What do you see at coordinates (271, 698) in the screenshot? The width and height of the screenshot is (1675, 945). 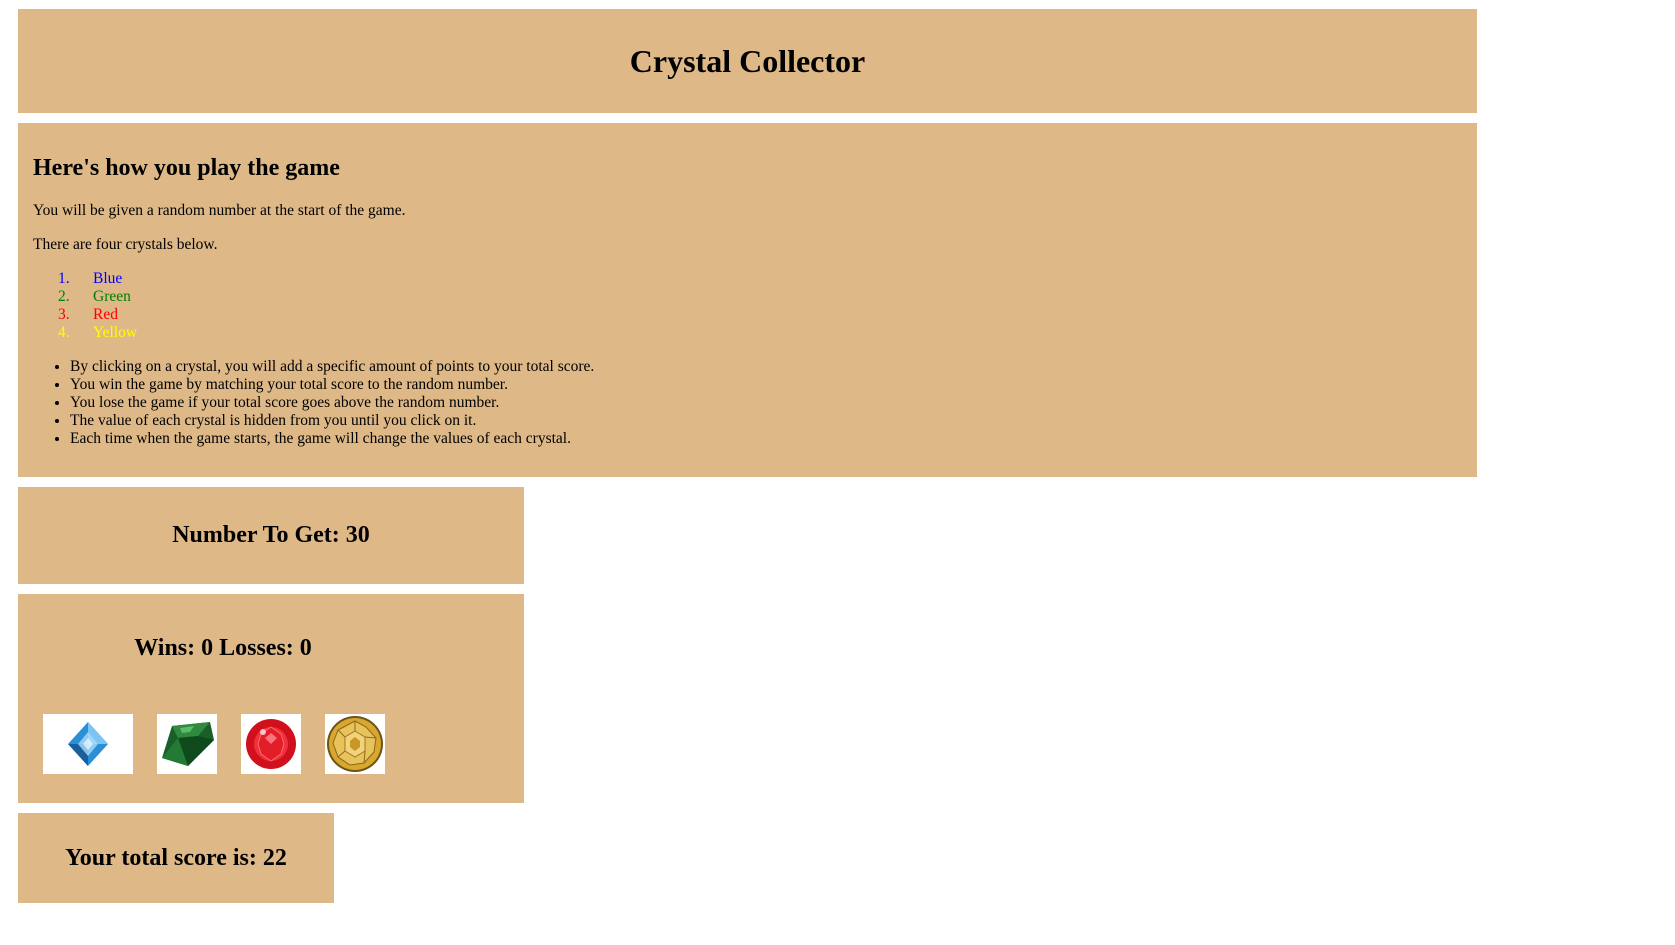 I see `crystal-game-panel: Wins: 0 Losses: 0` at bounding box center [271, 698].